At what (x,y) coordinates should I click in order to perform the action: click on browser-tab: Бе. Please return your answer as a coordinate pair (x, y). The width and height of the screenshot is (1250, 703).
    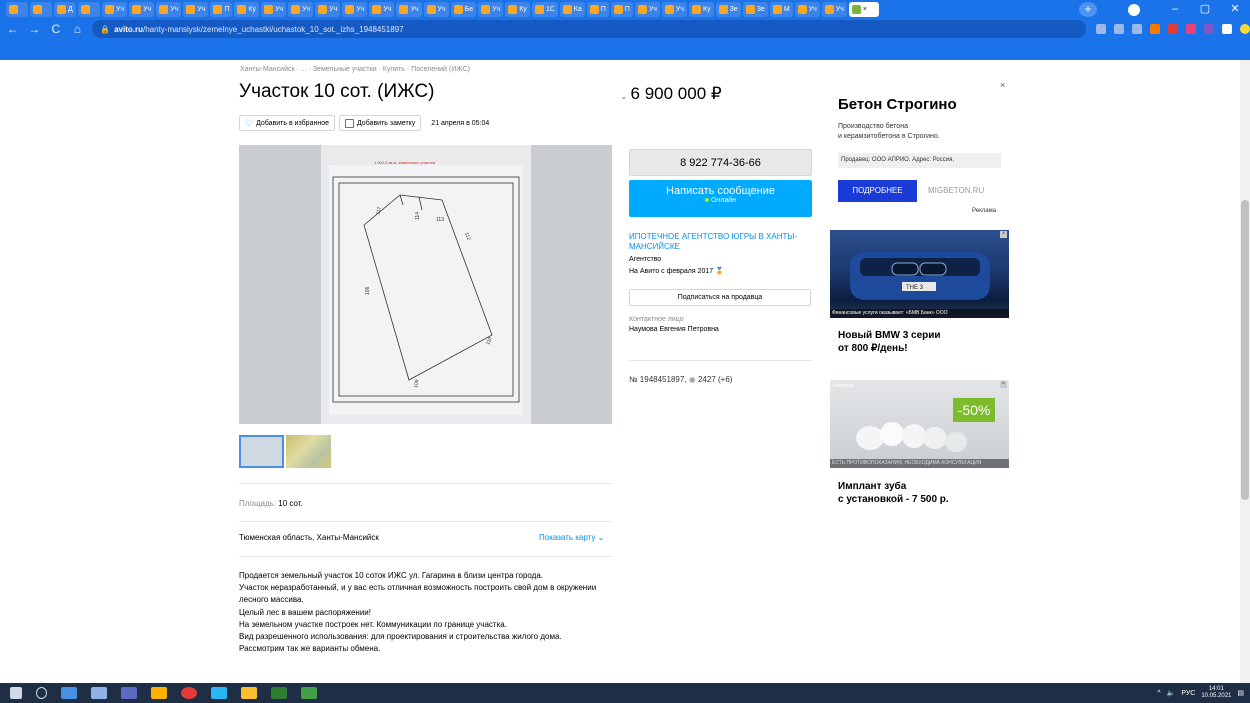
    Looking at the image, I should click on (463, 9).